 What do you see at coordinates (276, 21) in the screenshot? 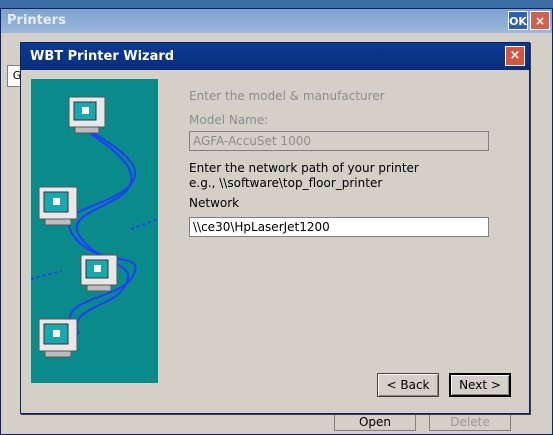
I see `printers-titlebar: Printers OK ×` at bounding box center [276, 21].